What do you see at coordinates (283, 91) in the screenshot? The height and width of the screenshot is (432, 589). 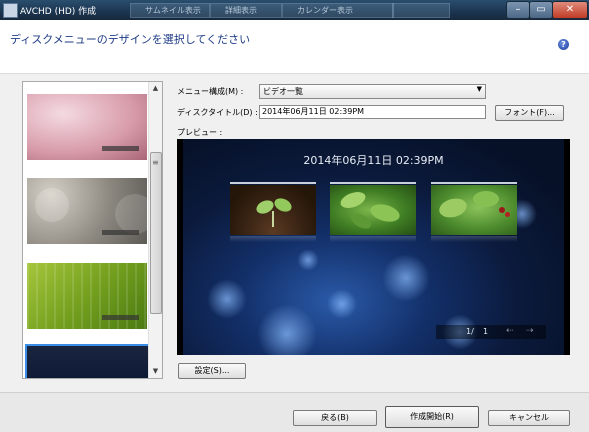 I see `menu-layout-value: ビデオ一覧` at bounding box center [283, 91].